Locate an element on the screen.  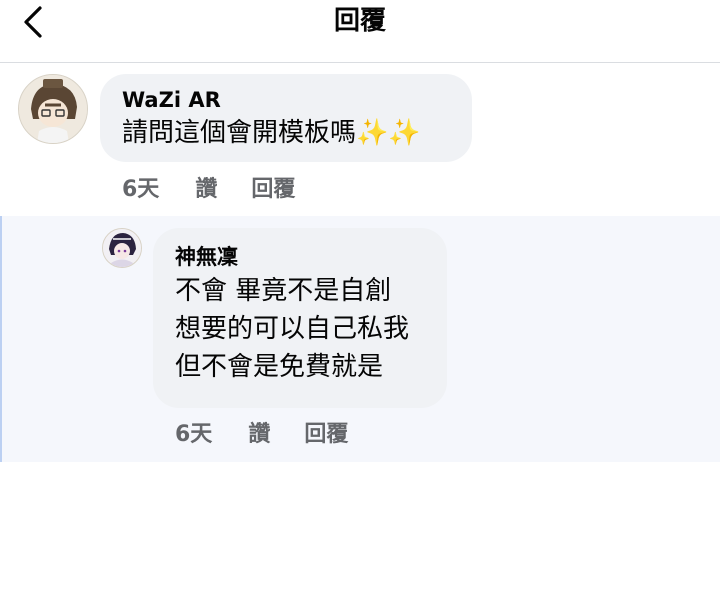
comment-text: 請問這個會開模板嗎✨✨ is located at coordinates (286, 133).